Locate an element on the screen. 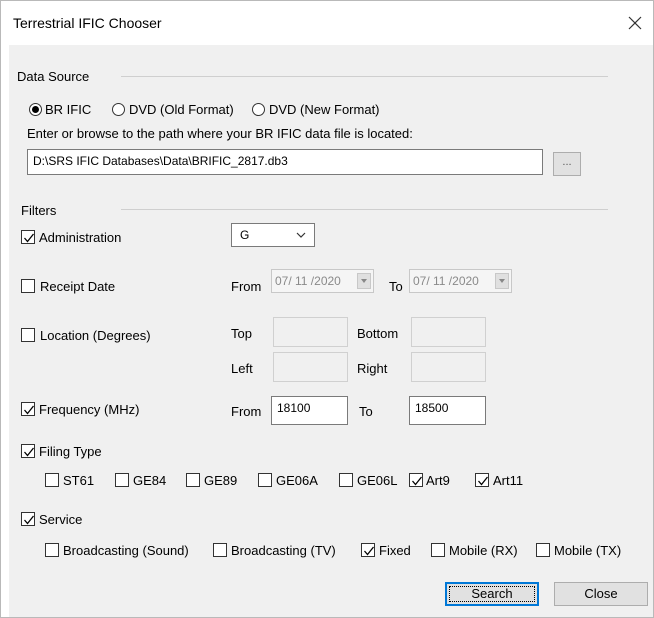  administration-label: Administration is located at coordinates (80, 237).